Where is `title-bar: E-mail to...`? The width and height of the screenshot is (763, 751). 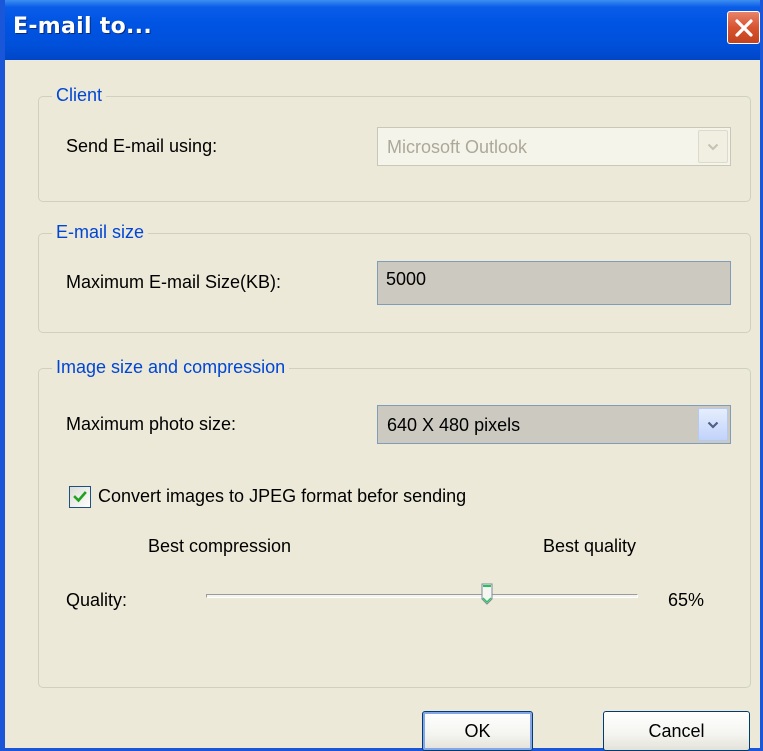
title-bar: E-mail to... is located at coordinates (382, 30).